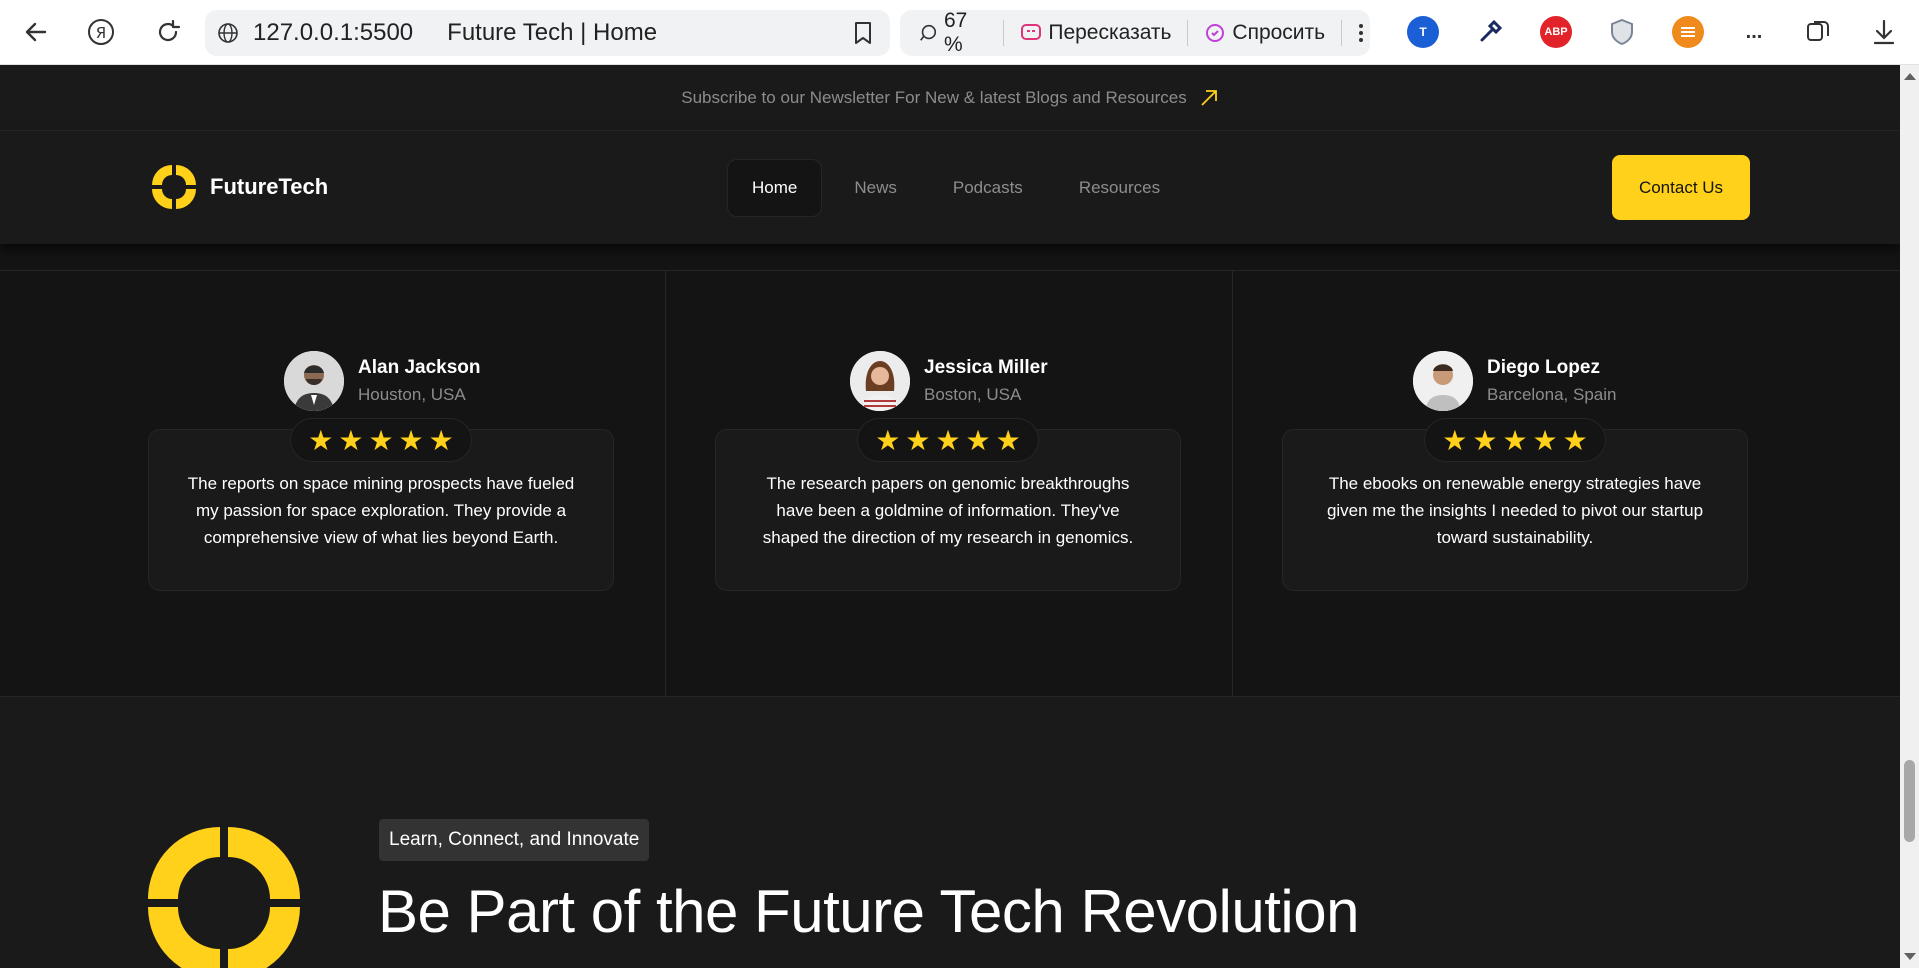 Image resolution: width=1919 pixels, height=968 pixels. Describe the element at coordinates (1423, 32) in the screenshot. I see `translate-extension-icon: T` at that location.